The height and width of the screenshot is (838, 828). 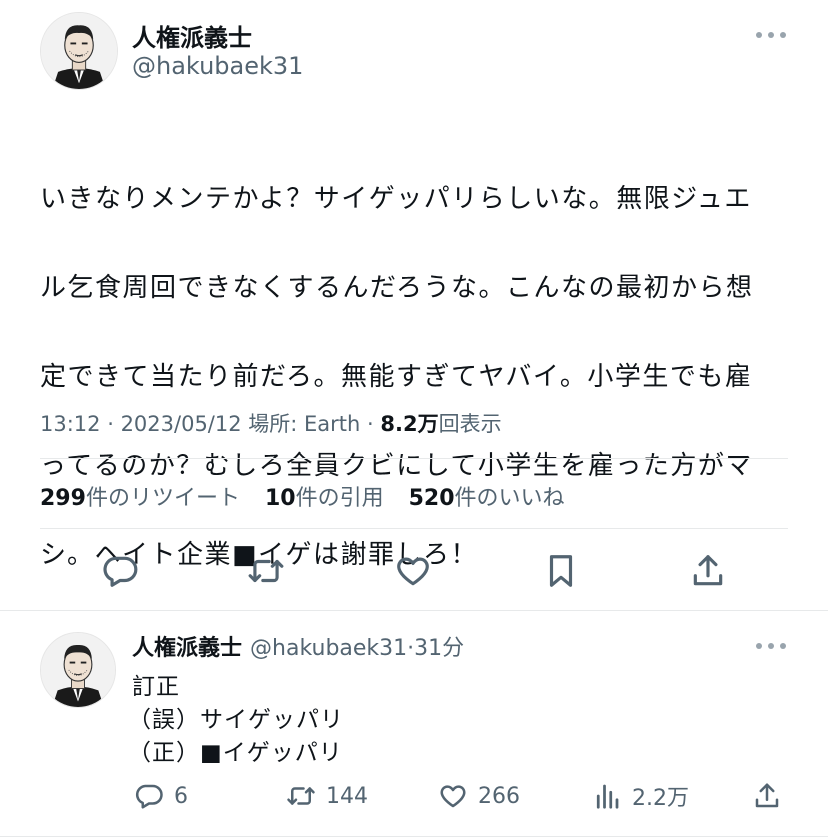 I want to click on tweet-meta: 13:12 · 2023/05/12 場所: Earth · 8.2万回表示, so click(x=271, y=423).